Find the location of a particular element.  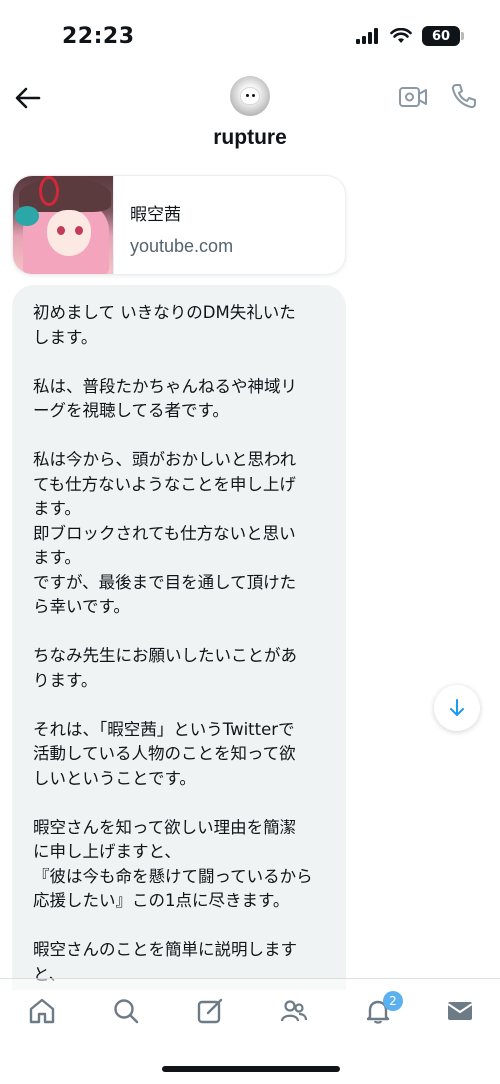

status-time: 22:23 is located at coordinates (98, 36).